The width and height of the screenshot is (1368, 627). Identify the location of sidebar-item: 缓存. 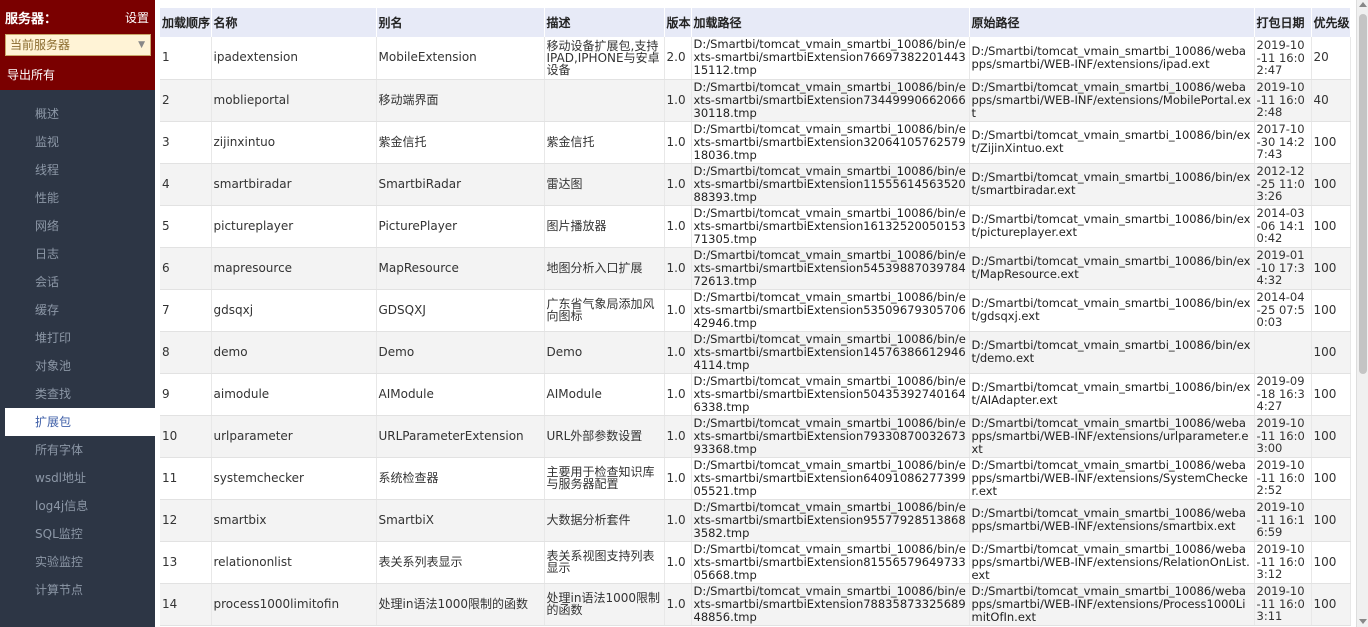
(77, 310).